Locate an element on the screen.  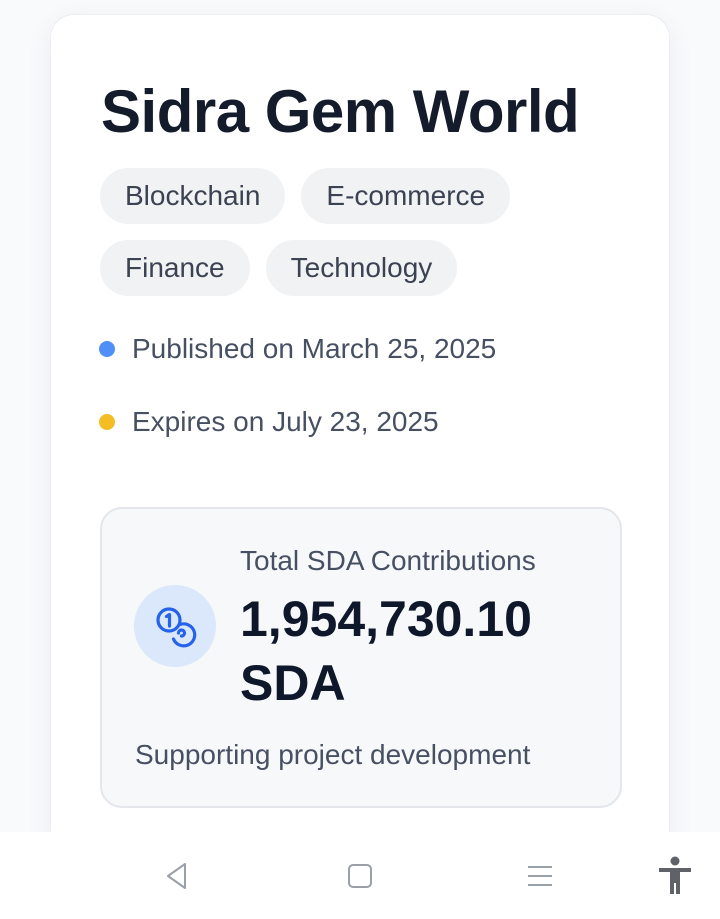
page-title: Sidra Gem World is located at coordinates (340, 111).